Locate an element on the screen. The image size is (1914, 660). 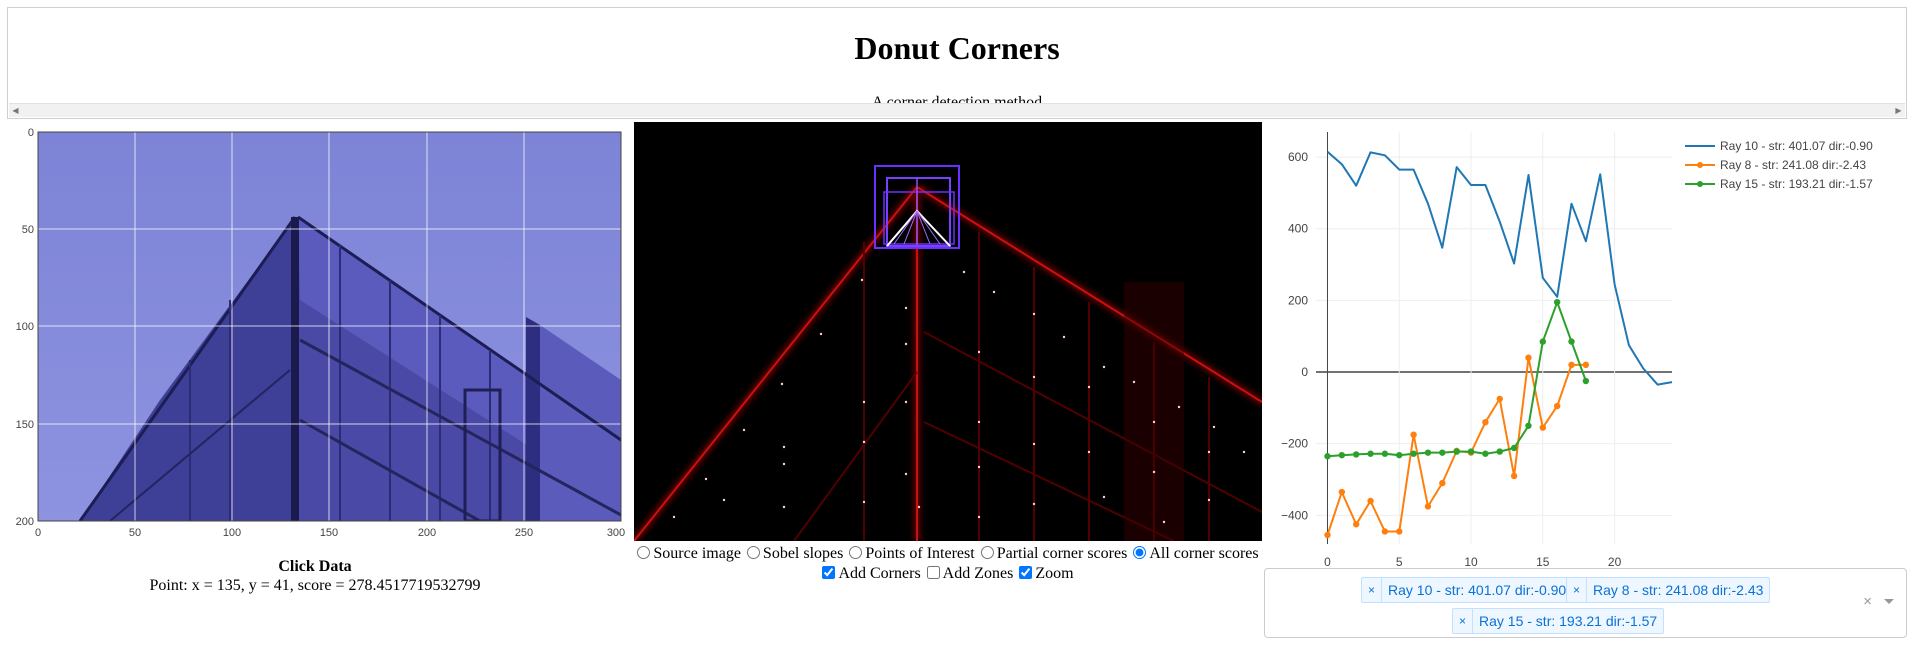
radio-points-of-interest: Points of Interest is located at coordinates (912, 554).